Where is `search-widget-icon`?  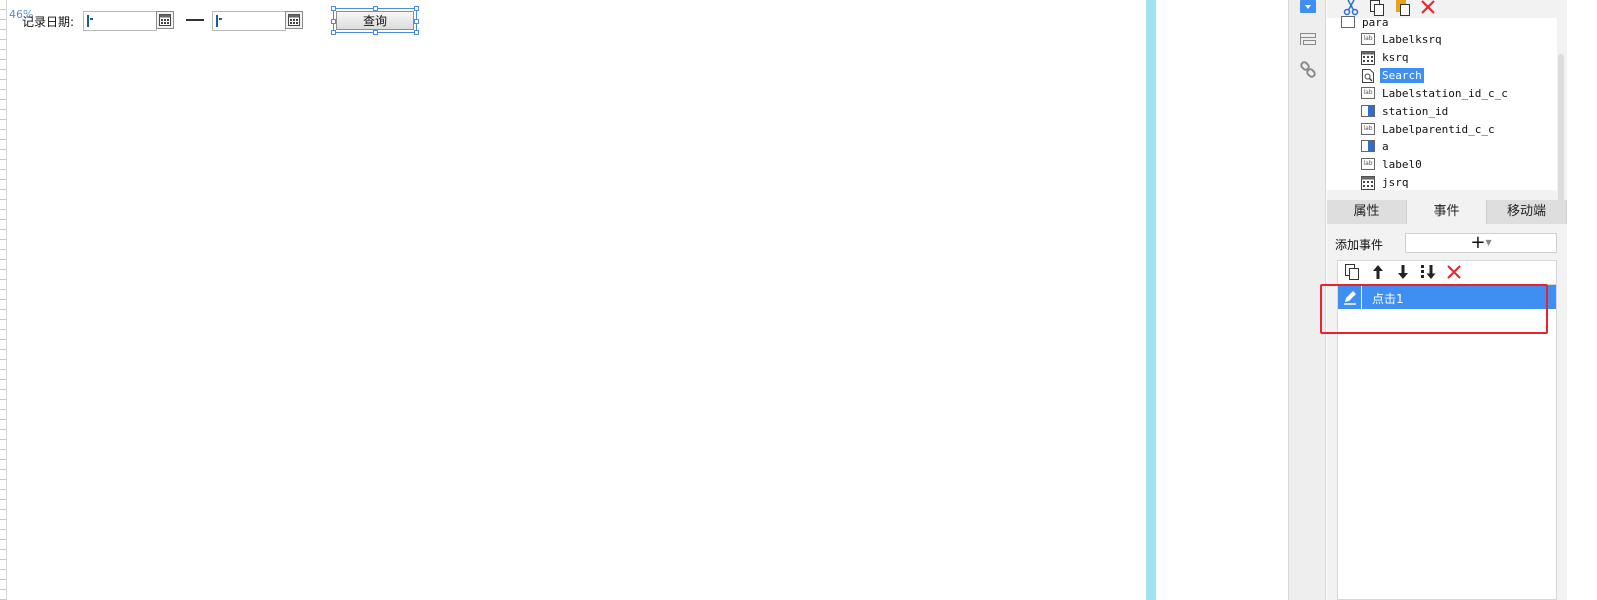 search-widget-icon is located at coordinates (1368, 76).